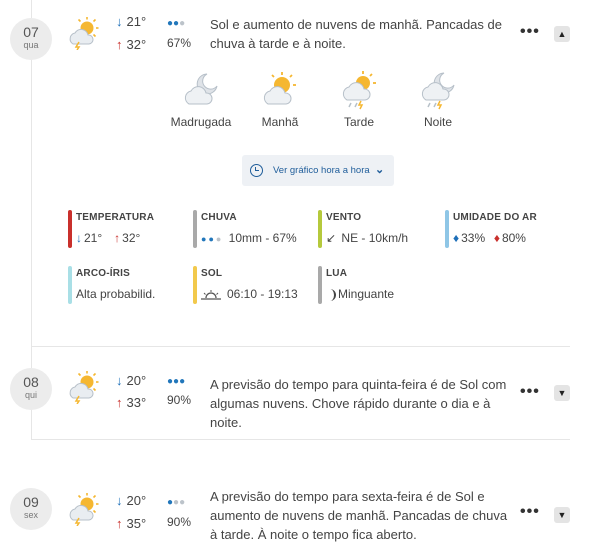  I want to click on detail-temperature: TEMPERATURA ↓ 21° ↑ 32°, so click(111, 229).